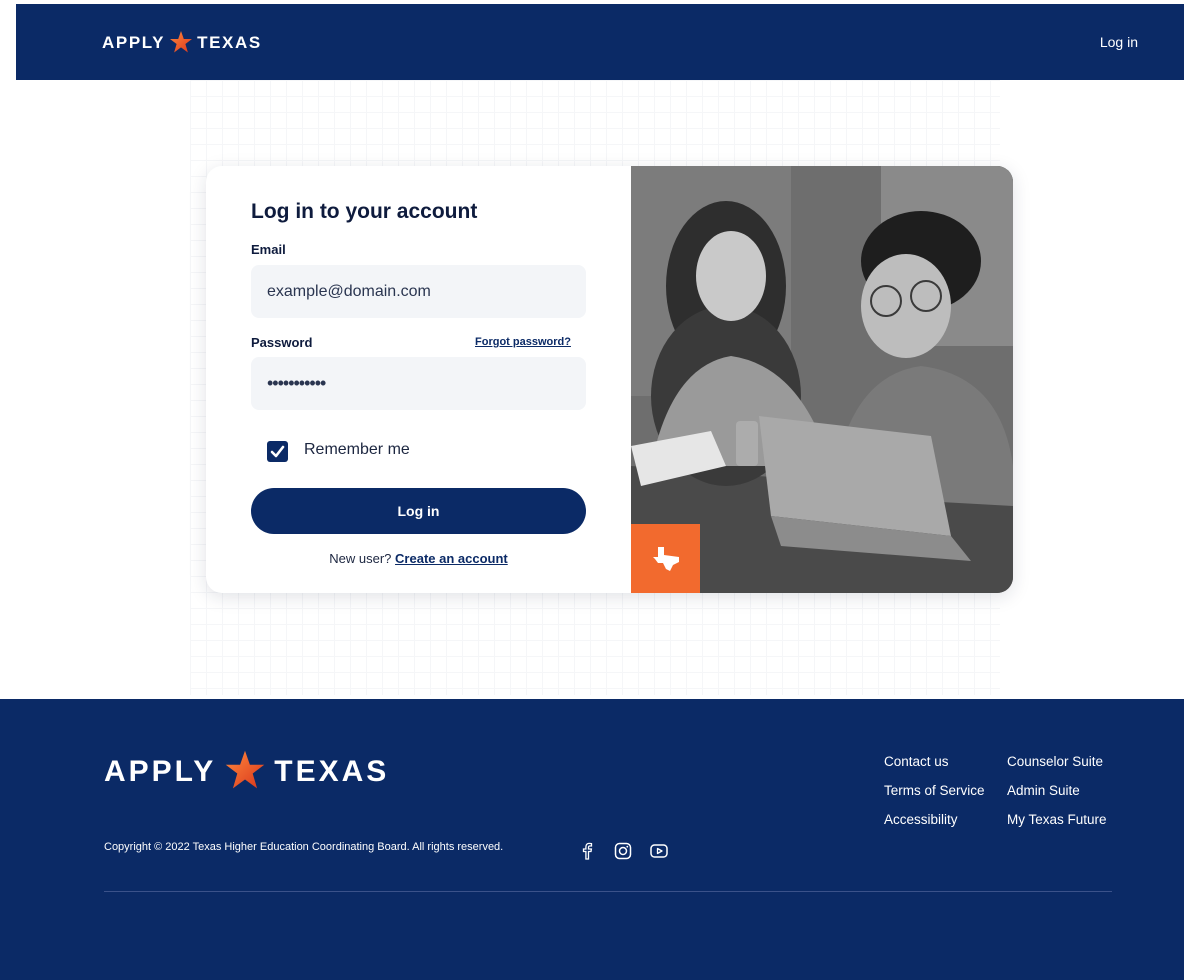 This screenshot has width=1184, height=980. Describe the element at coordinates (587, 851) in the screenshot. I see `facebook-icon` at that location.